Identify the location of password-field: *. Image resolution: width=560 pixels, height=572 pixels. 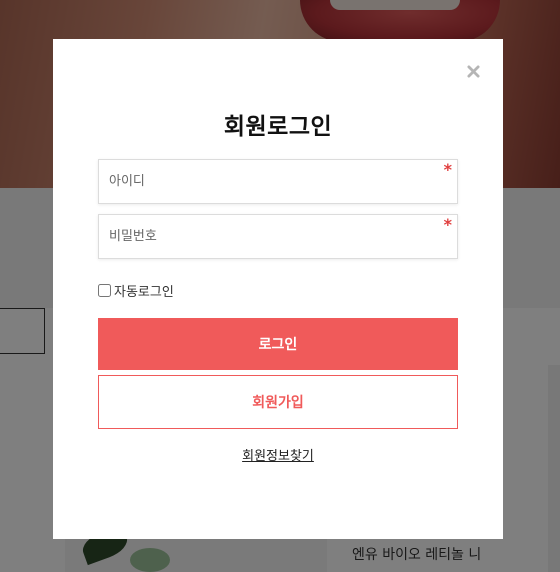
(278, 236).